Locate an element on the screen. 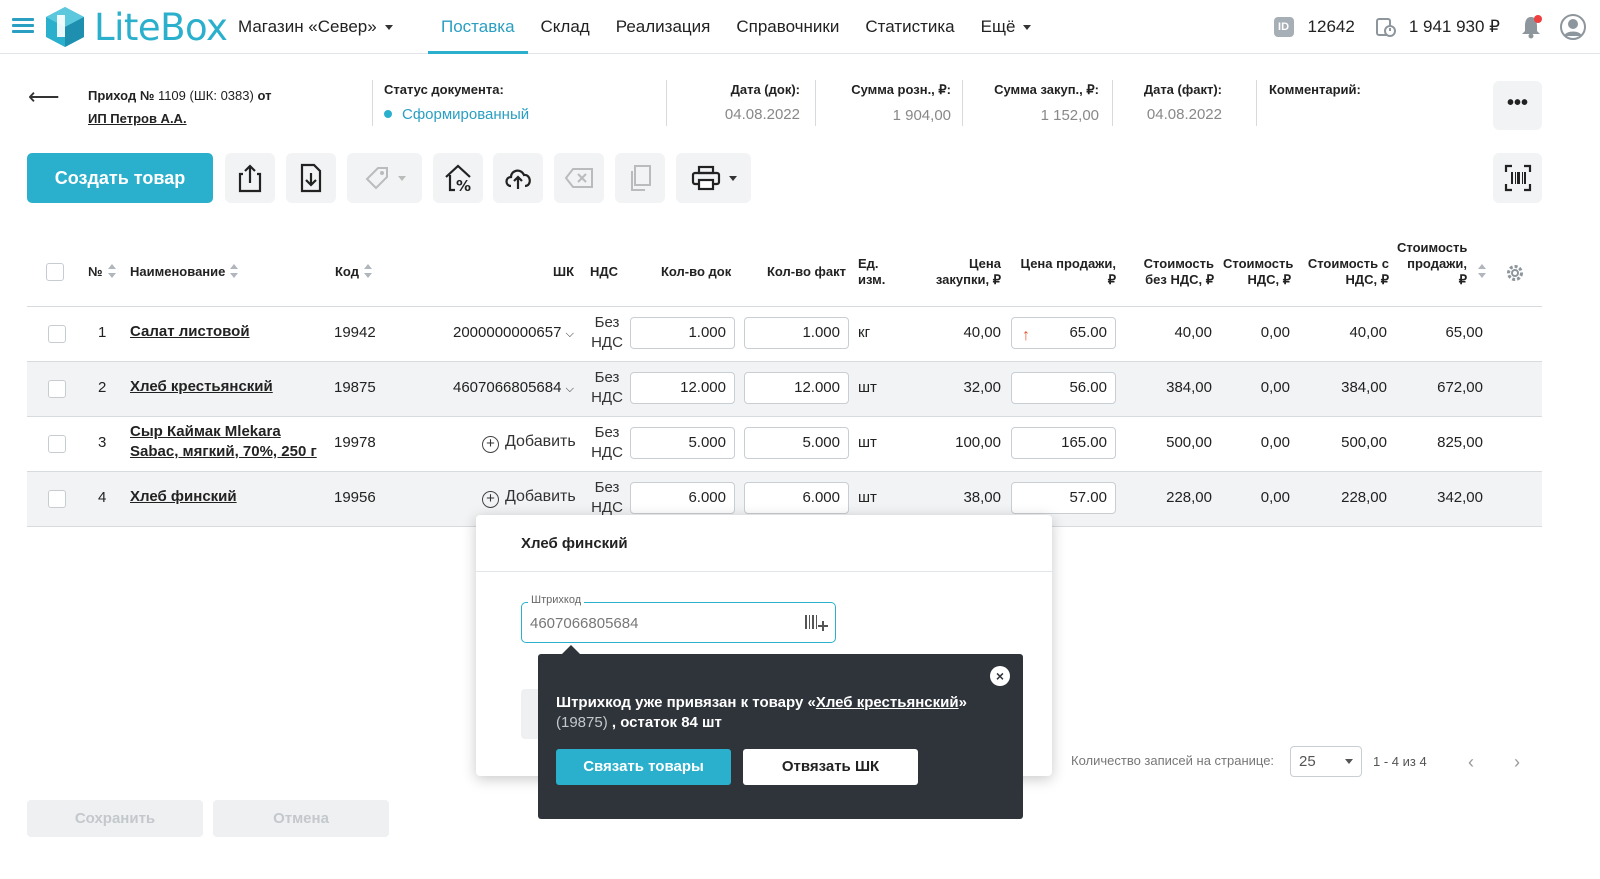 This screenshot has width=1600, height=879. linked-product-stock: , остаток 84 шт is located at coordinates (666, 722).